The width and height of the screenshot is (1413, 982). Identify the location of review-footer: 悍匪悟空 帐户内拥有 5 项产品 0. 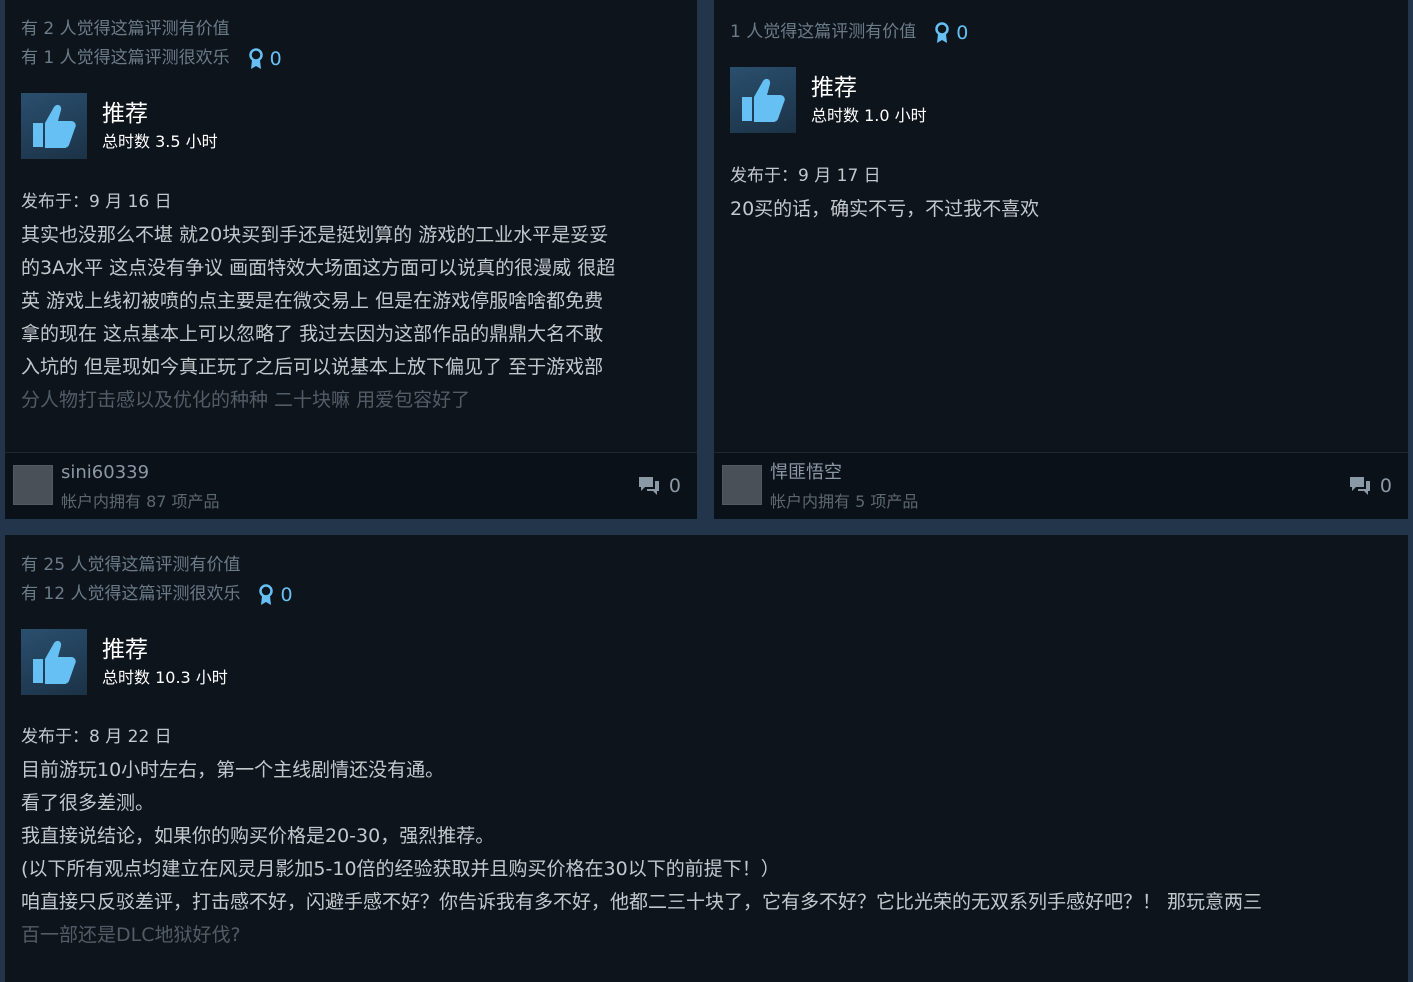
(1061, 485).